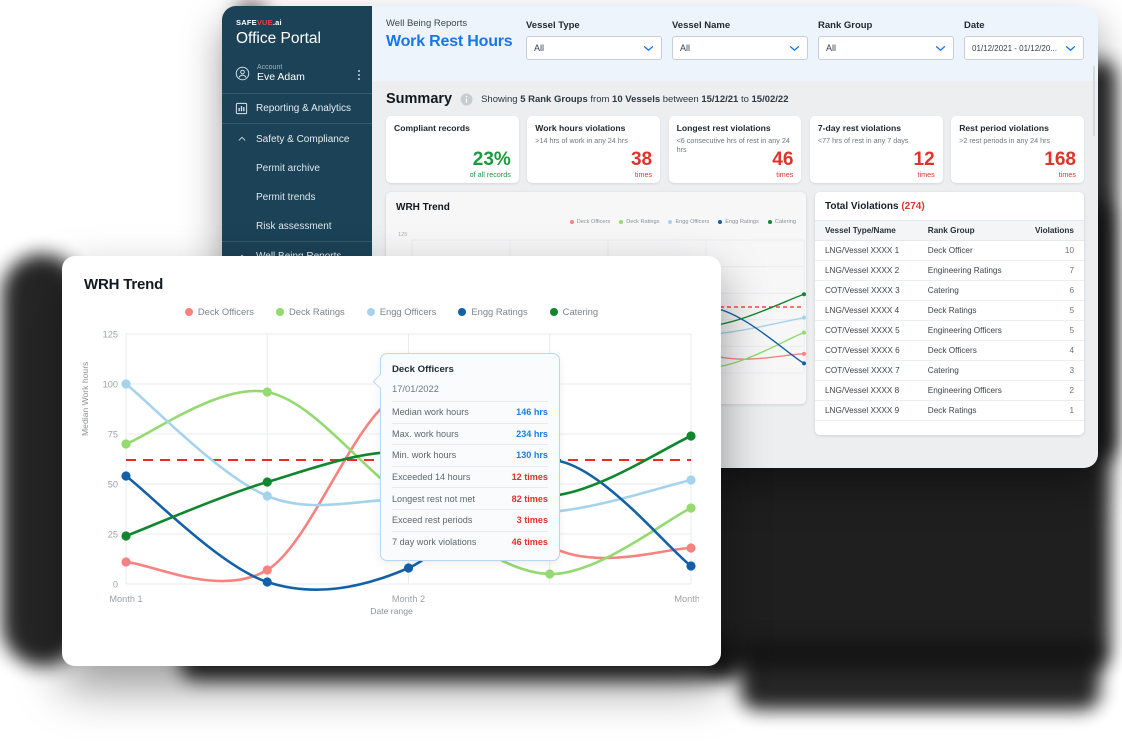 This screenshot has height=743, width=1122. I want to click on table-row: LNG/Vessel XXXX 9 Deck Ratings 1, so click(949, 410).